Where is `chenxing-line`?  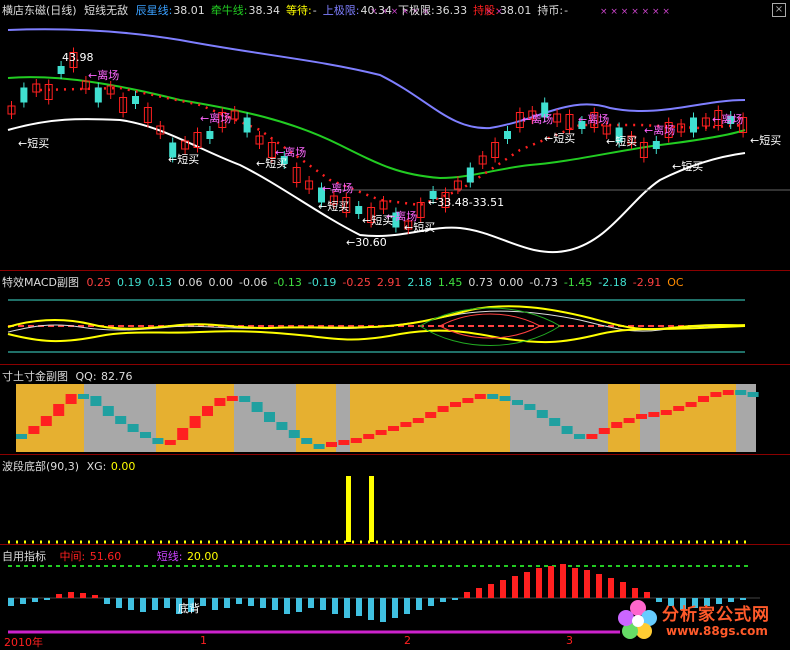 chenxing-line is located at coordinates (376, 128).